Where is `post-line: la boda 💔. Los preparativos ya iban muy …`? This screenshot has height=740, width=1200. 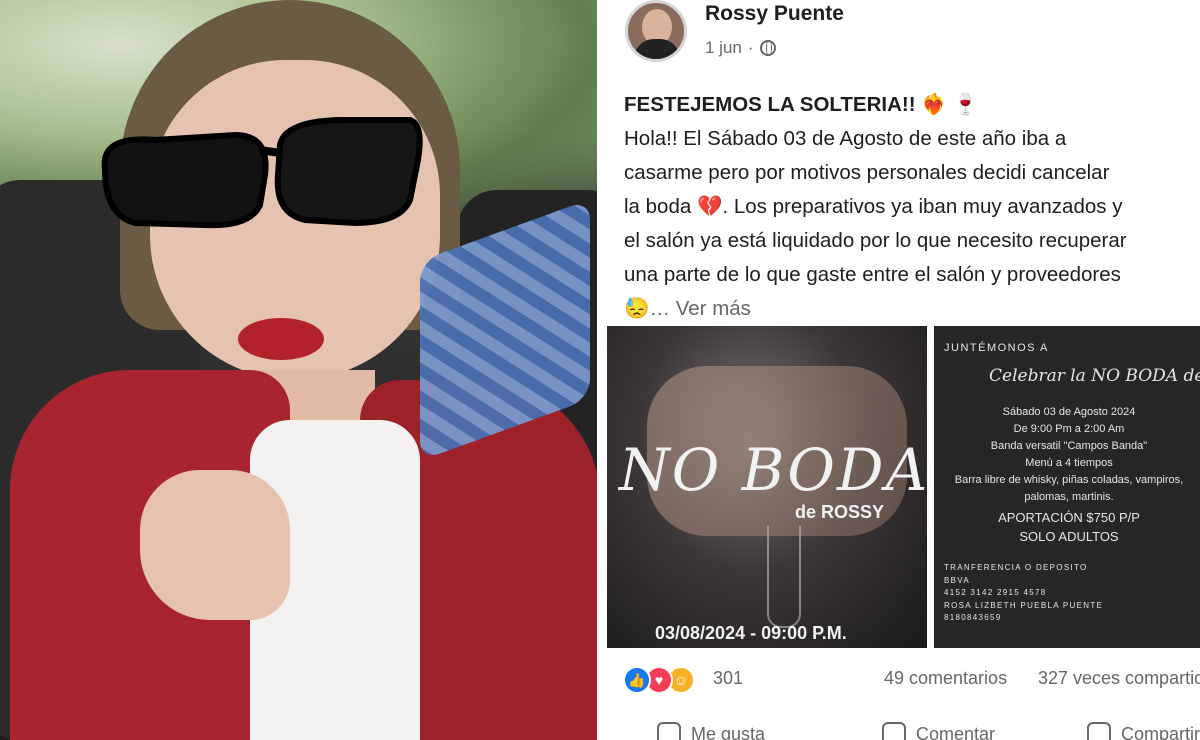 post-line: la boda 💔. Los preparativos ya iban muy … is located at coordinates (873, 206).